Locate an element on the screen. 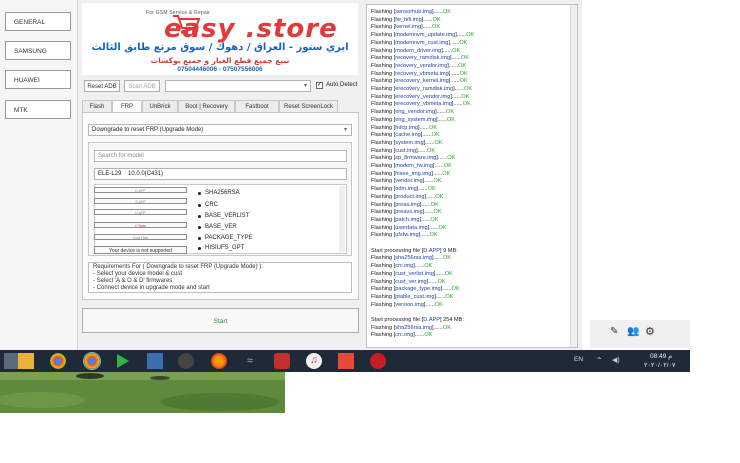 Image resolution: width=740 pixels, height=463 pixels. folder-icon is located at coordinates (26, 361).